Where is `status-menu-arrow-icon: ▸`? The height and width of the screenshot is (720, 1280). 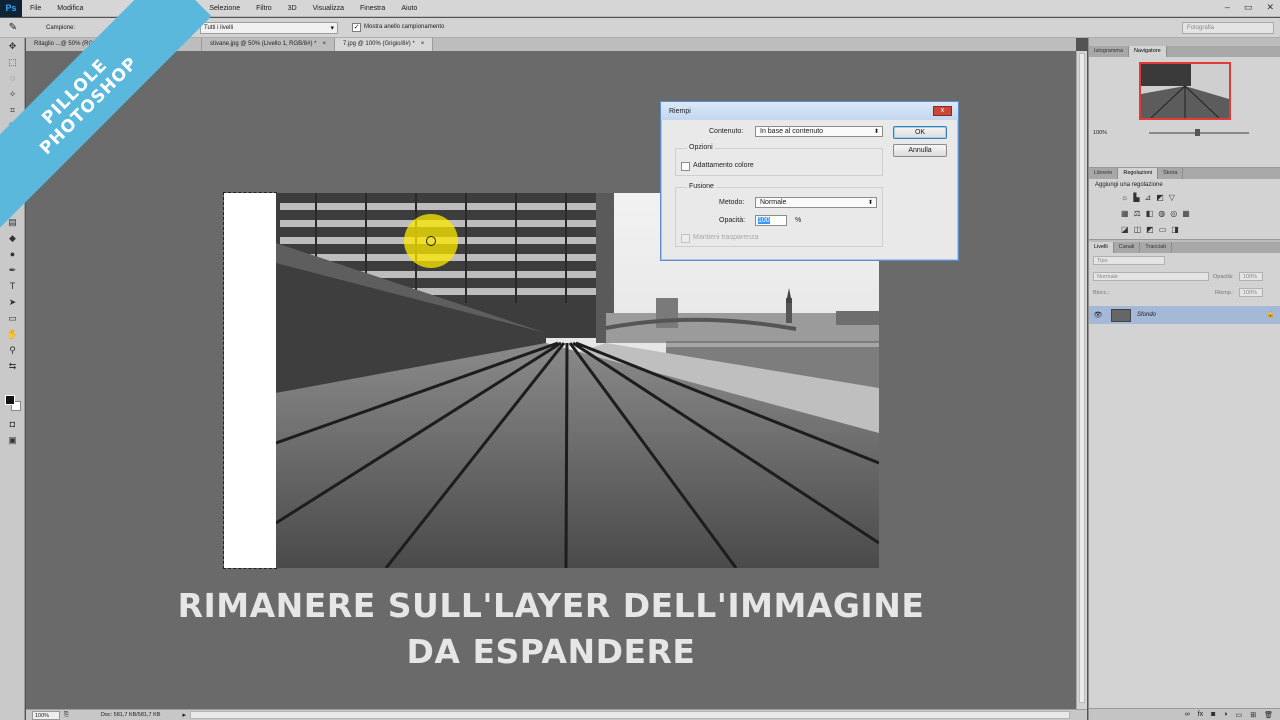 status-menu-arrow-icon: ▸ is located at coordinates (184, 715).